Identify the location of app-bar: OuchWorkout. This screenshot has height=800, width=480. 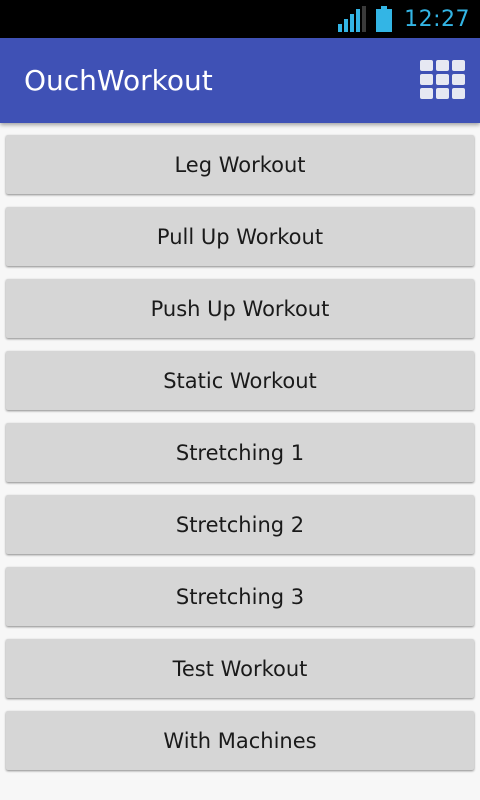
(240, 80).